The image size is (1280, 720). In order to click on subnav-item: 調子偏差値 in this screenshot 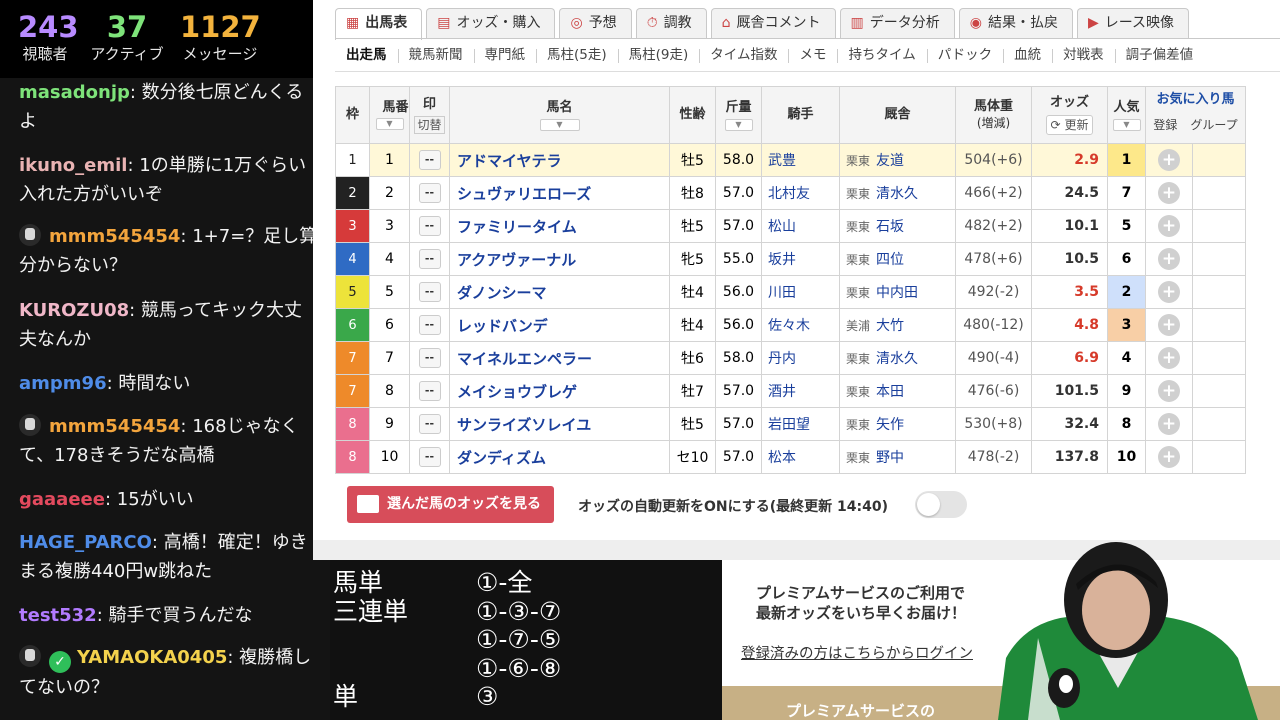, I will do `click(1159, 55)`.